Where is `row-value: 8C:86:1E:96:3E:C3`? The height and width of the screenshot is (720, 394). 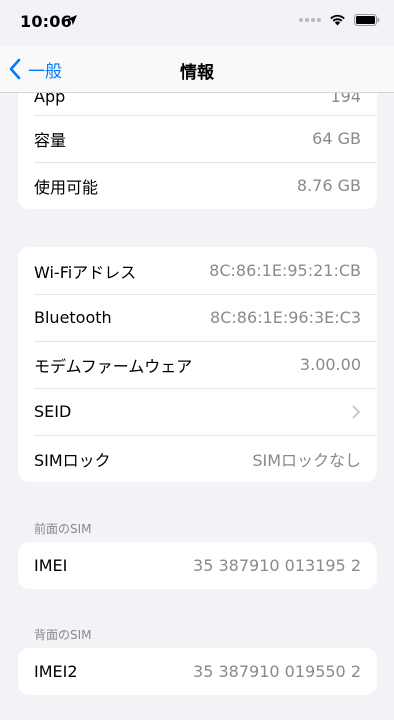
row-value: 8C:86:1E:96:3E:C3 is located at coordinates (285, 317).